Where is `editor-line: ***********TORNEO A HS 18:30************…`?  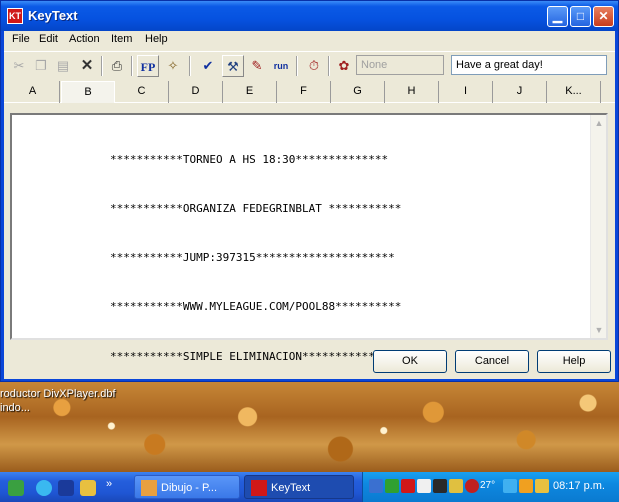
editor-line: ***********TORNEO A HS 18:30************… is located at coordinates (249, 159).